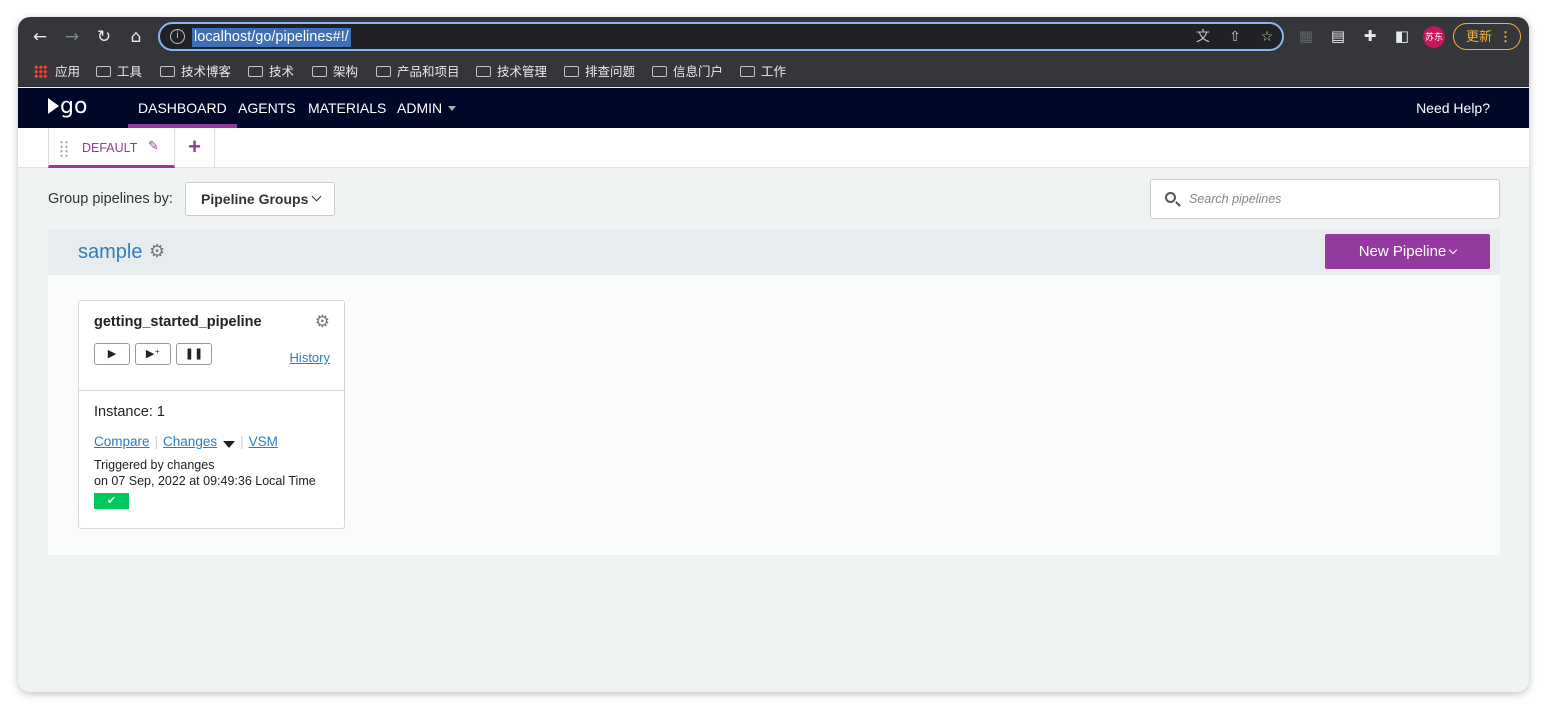  What do you see at coordinates (773, 148) in the screenshot?
I see `dashboard-tabs: DEFAULT ✎ +` at bounding box center [773, 148].